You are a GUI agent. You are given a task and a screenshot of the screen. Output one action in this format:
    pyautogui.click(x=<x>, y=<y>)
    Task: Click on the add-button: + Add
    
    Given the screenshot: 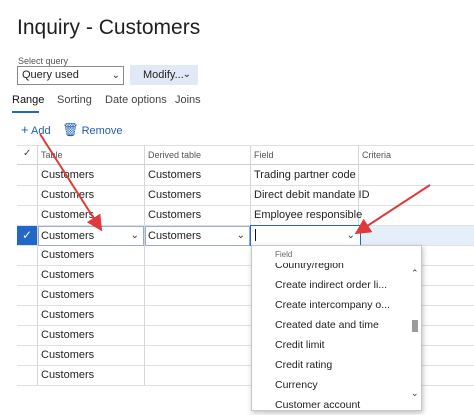 What is the action you would take?
    pyautogui.click(x=36, y=129)
    